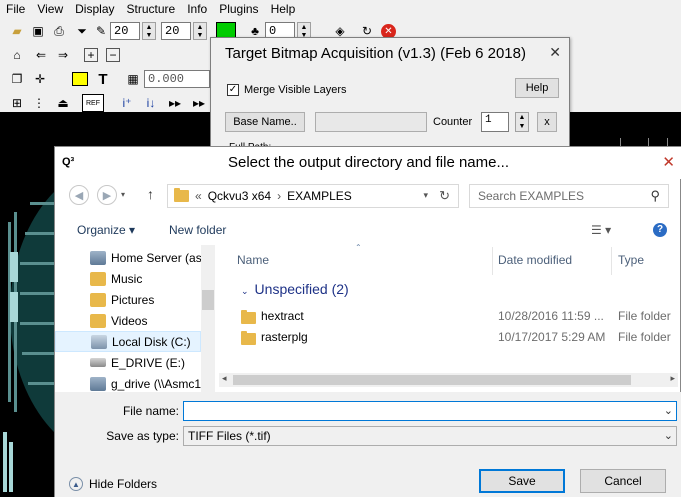 Image resolution: width=681 pixels, height=497 pixels. I want to click on file-name-label: File name:, so click(150, 411).